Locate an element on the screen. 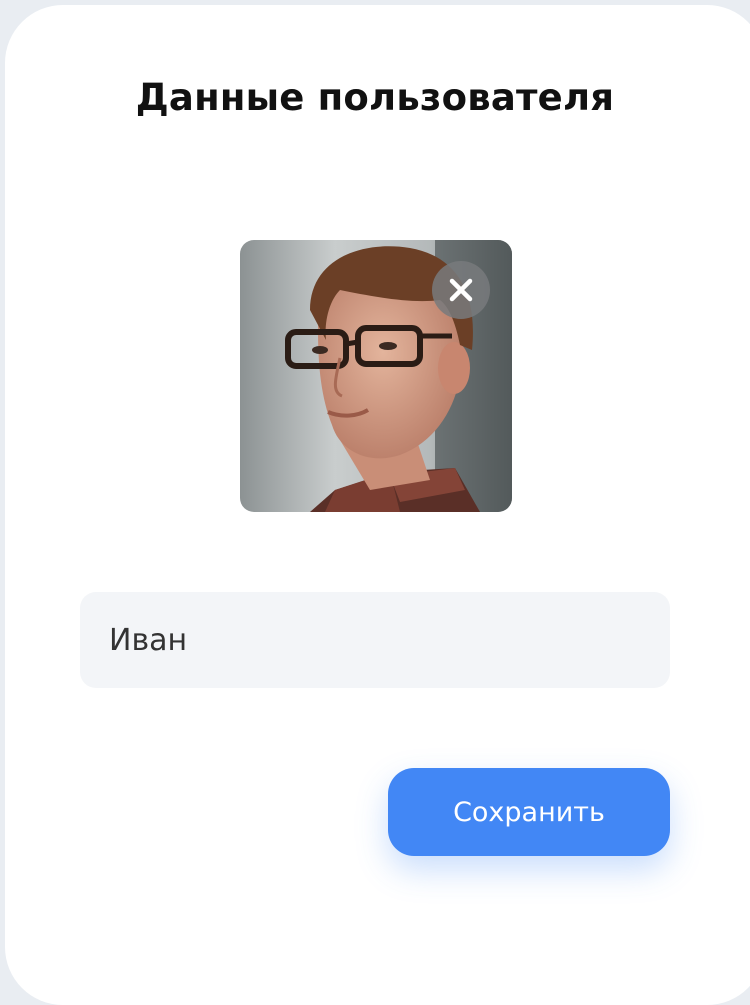 The image size is (750, 1005). name-input is located at coordinates (375, 640).